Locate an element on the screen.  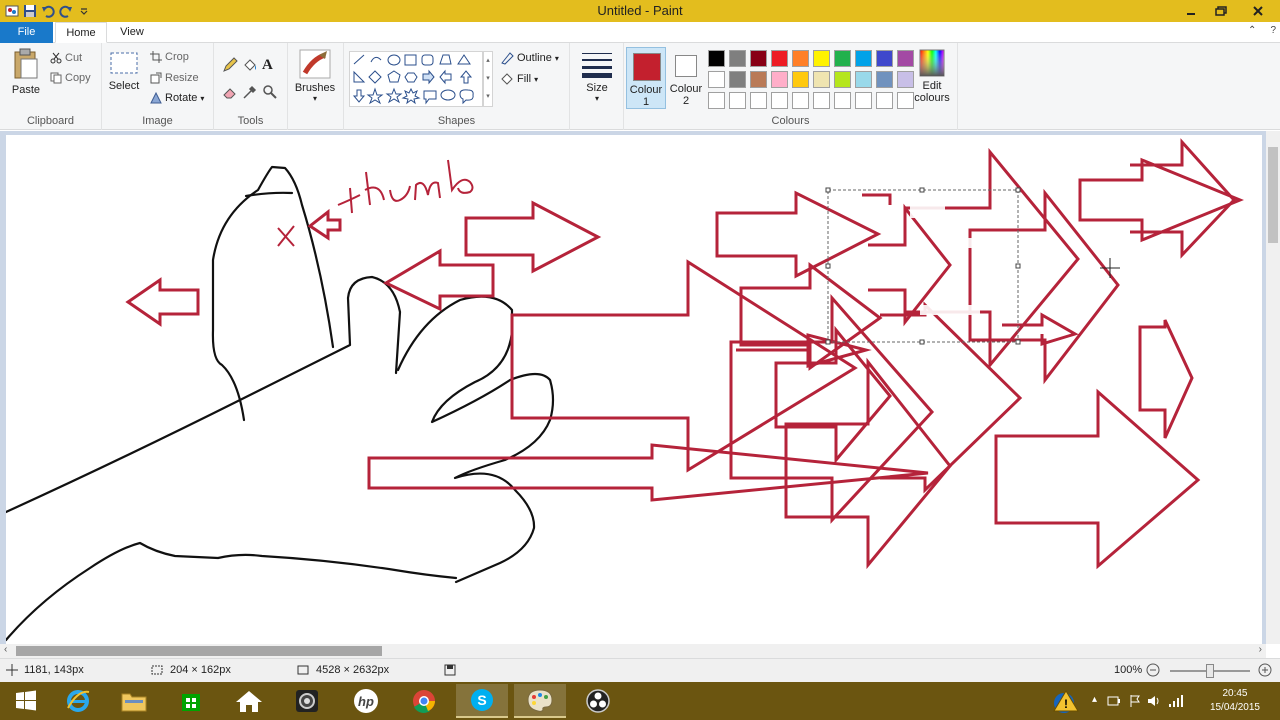
taskbar-obs is located at coordinates (598, 701).